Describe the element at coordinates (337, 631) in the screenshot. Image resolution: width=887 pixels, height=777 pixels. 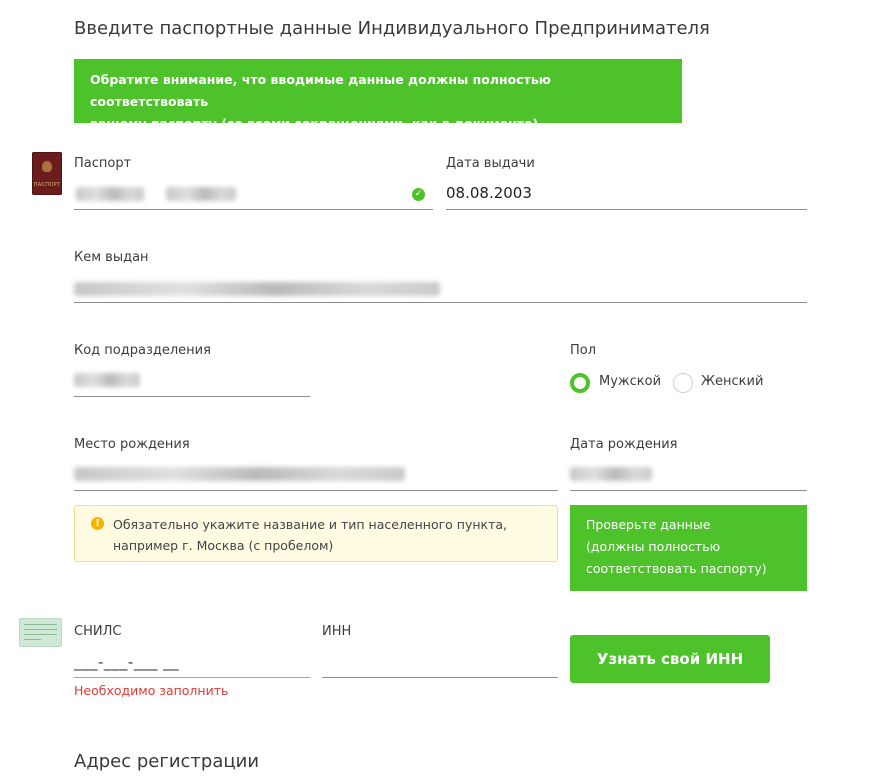
I see `inn-label: ИНН` at that location.